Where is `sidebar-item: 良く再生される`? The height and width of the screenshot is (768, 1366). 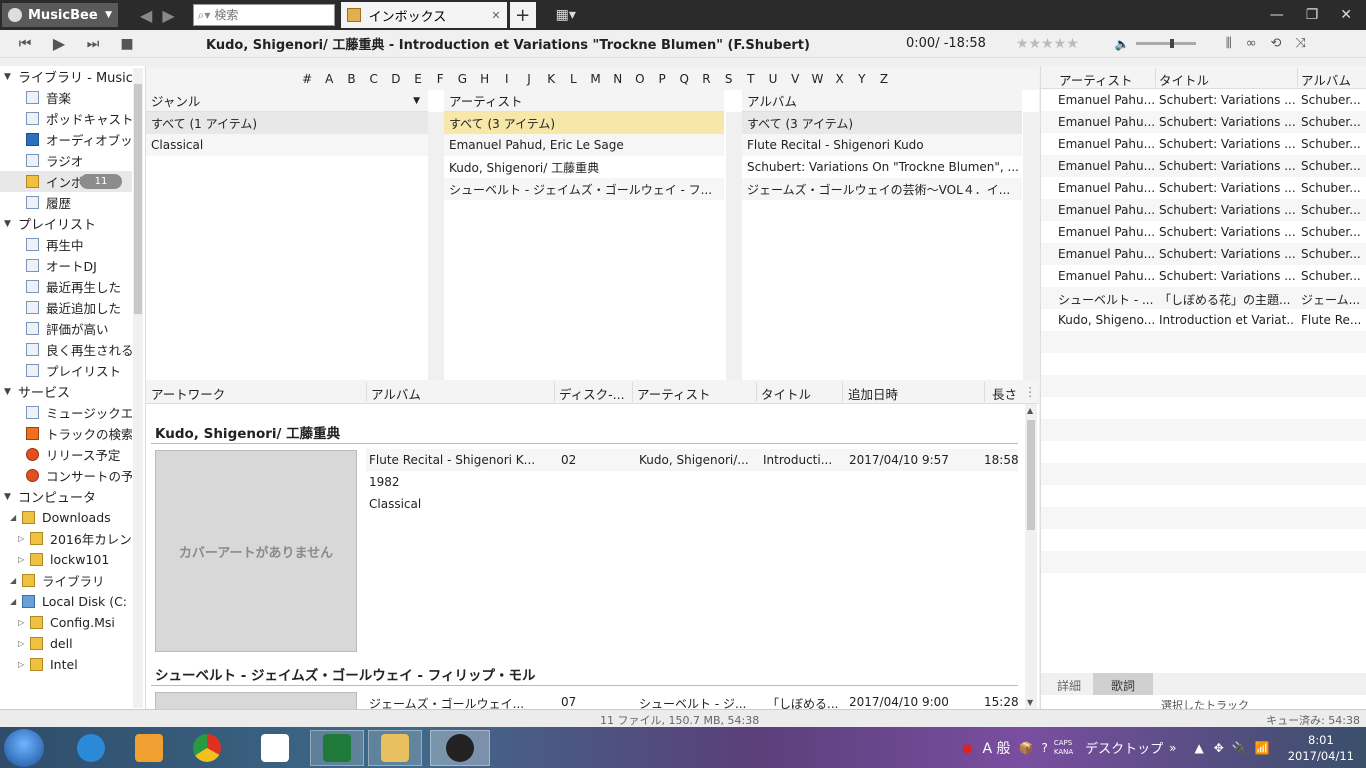
sidebar-item: 良く再生される is located at coordinates (66, 349).